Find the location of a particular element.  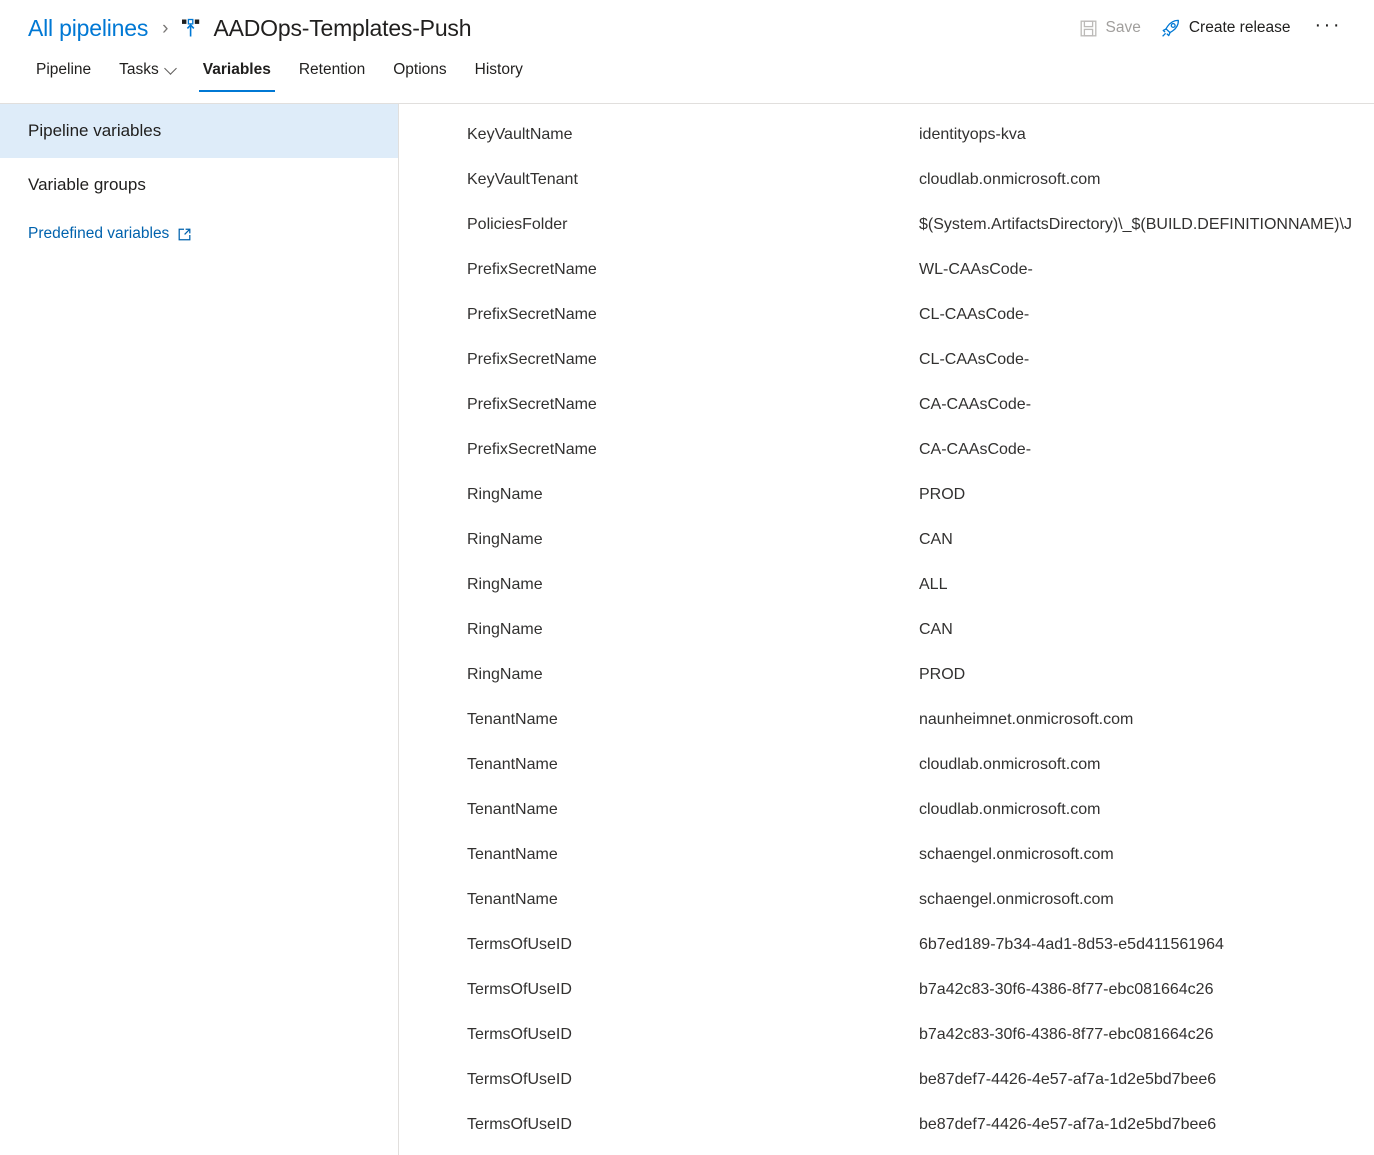

save-button: Save is located at coordinates (1110, 28).